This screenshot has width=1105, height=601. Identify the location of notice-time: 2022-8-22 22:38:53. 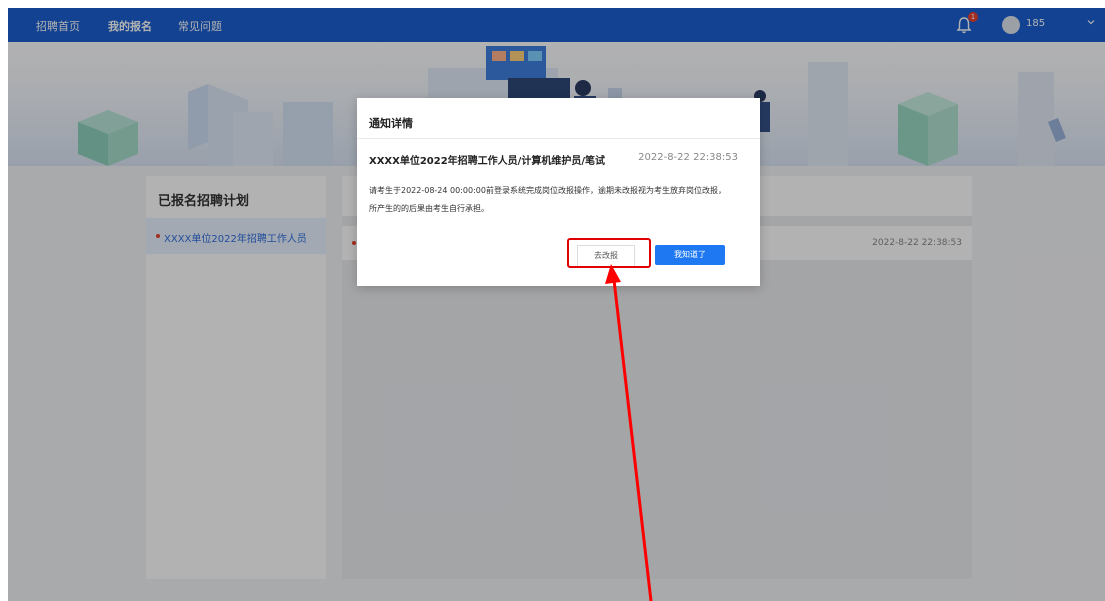
(688, 157).